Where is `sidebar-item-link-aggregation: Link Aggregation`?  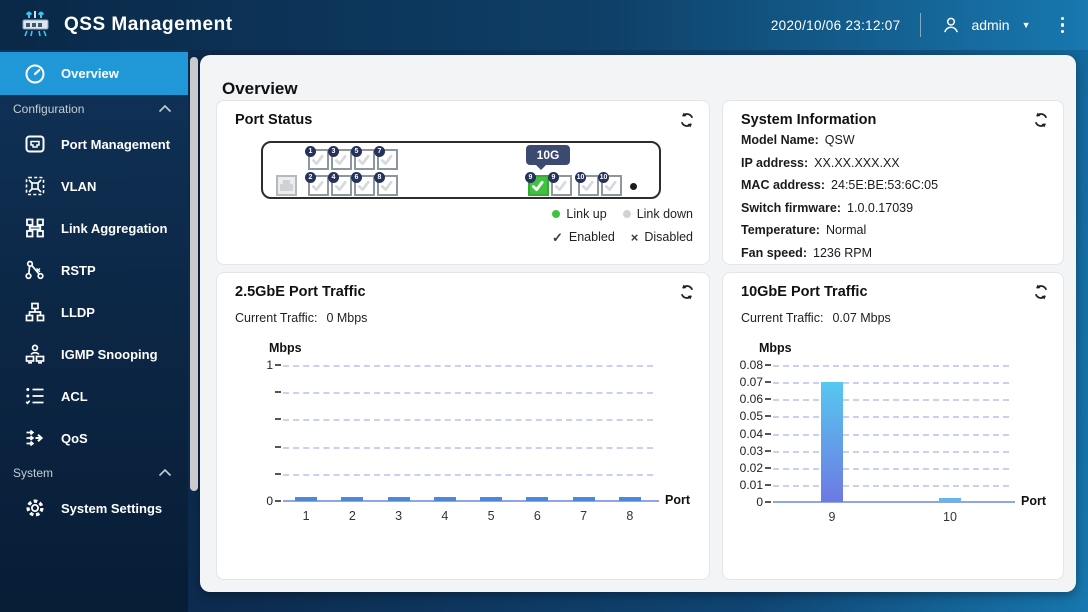 sidebar-item-link-aggregation: Link Aggregation is located at coordinates (94, 228).